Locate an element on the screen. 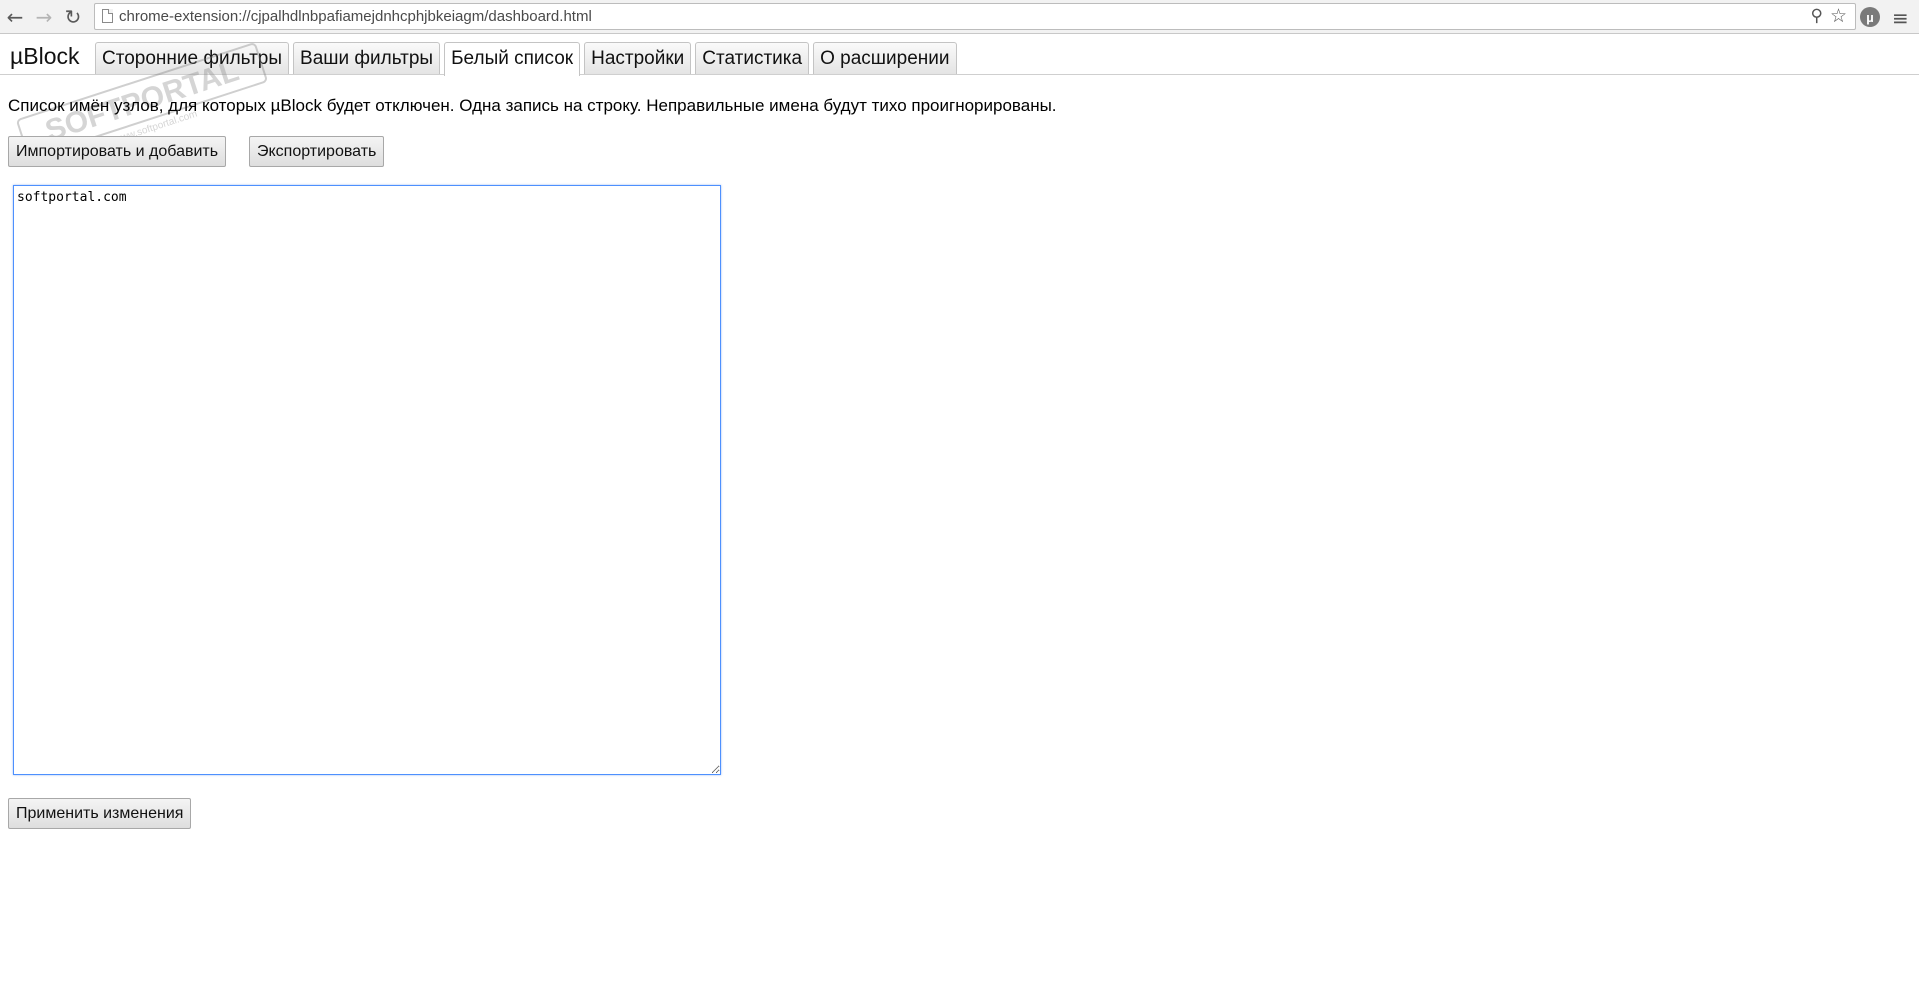 This screenshot has height=1006, width=1919. tab-settings: Настройки is located at coordinates (638, 58).